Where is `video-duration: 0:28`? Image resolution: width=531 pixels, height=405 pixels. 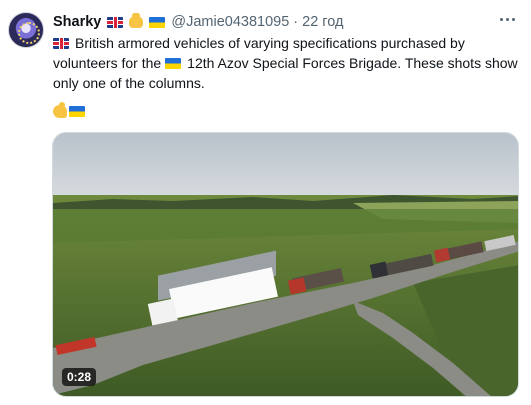 video-duration: 0:28 is located at coordinates (79, 377).